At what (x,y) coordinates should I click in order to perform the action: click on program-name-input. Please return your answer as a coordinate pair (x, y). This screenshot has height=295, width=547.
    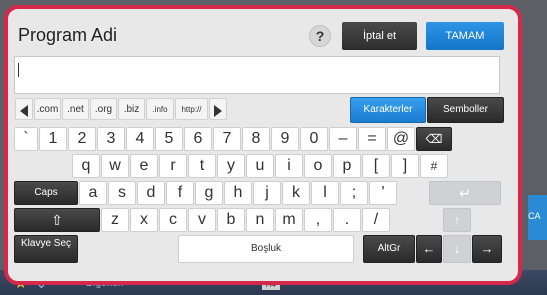
    Looking at the image, I should click on (257, 75).